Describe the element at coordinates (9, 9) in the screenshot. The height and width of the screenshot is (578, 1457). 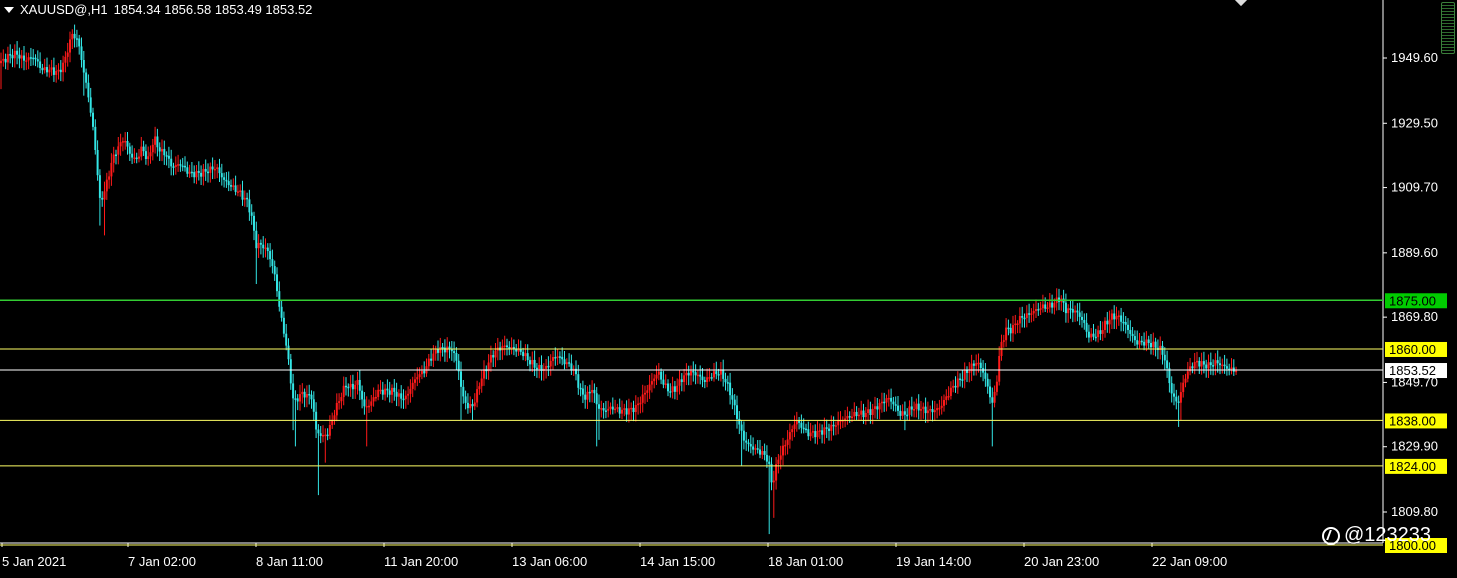
I see `dropdown-triangle-icon` at that location.